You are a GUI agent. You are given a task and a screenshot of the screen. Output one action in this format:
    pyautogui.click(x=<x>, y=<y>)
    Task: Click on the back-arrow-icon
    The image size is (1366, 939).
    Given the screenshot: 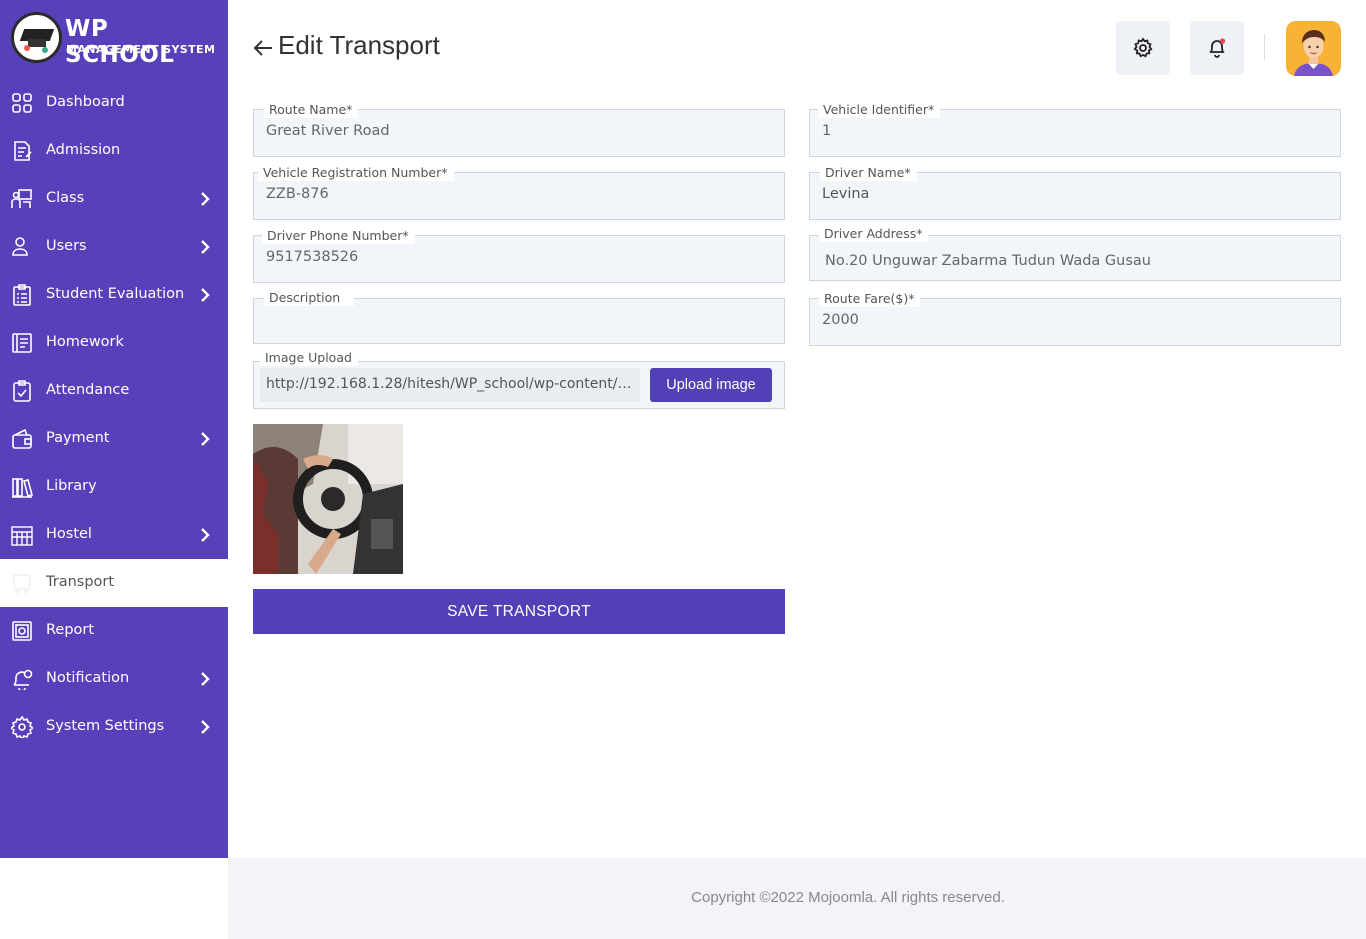 What is the action you would take?
    pyautogui.click(x=263, y=48)
    